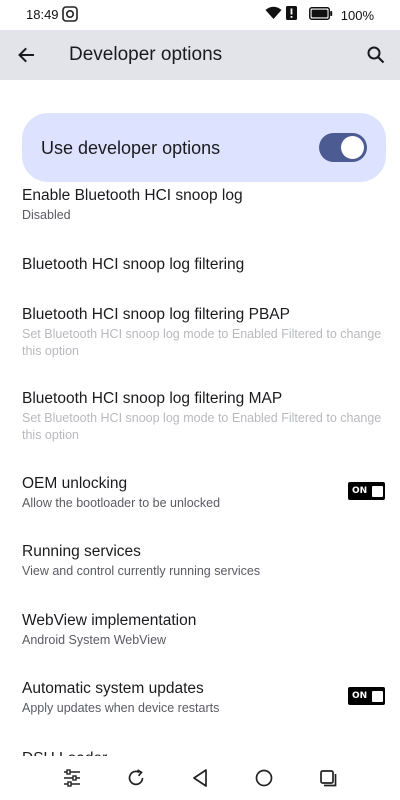  I want to click on back-button, so click(26, 55).